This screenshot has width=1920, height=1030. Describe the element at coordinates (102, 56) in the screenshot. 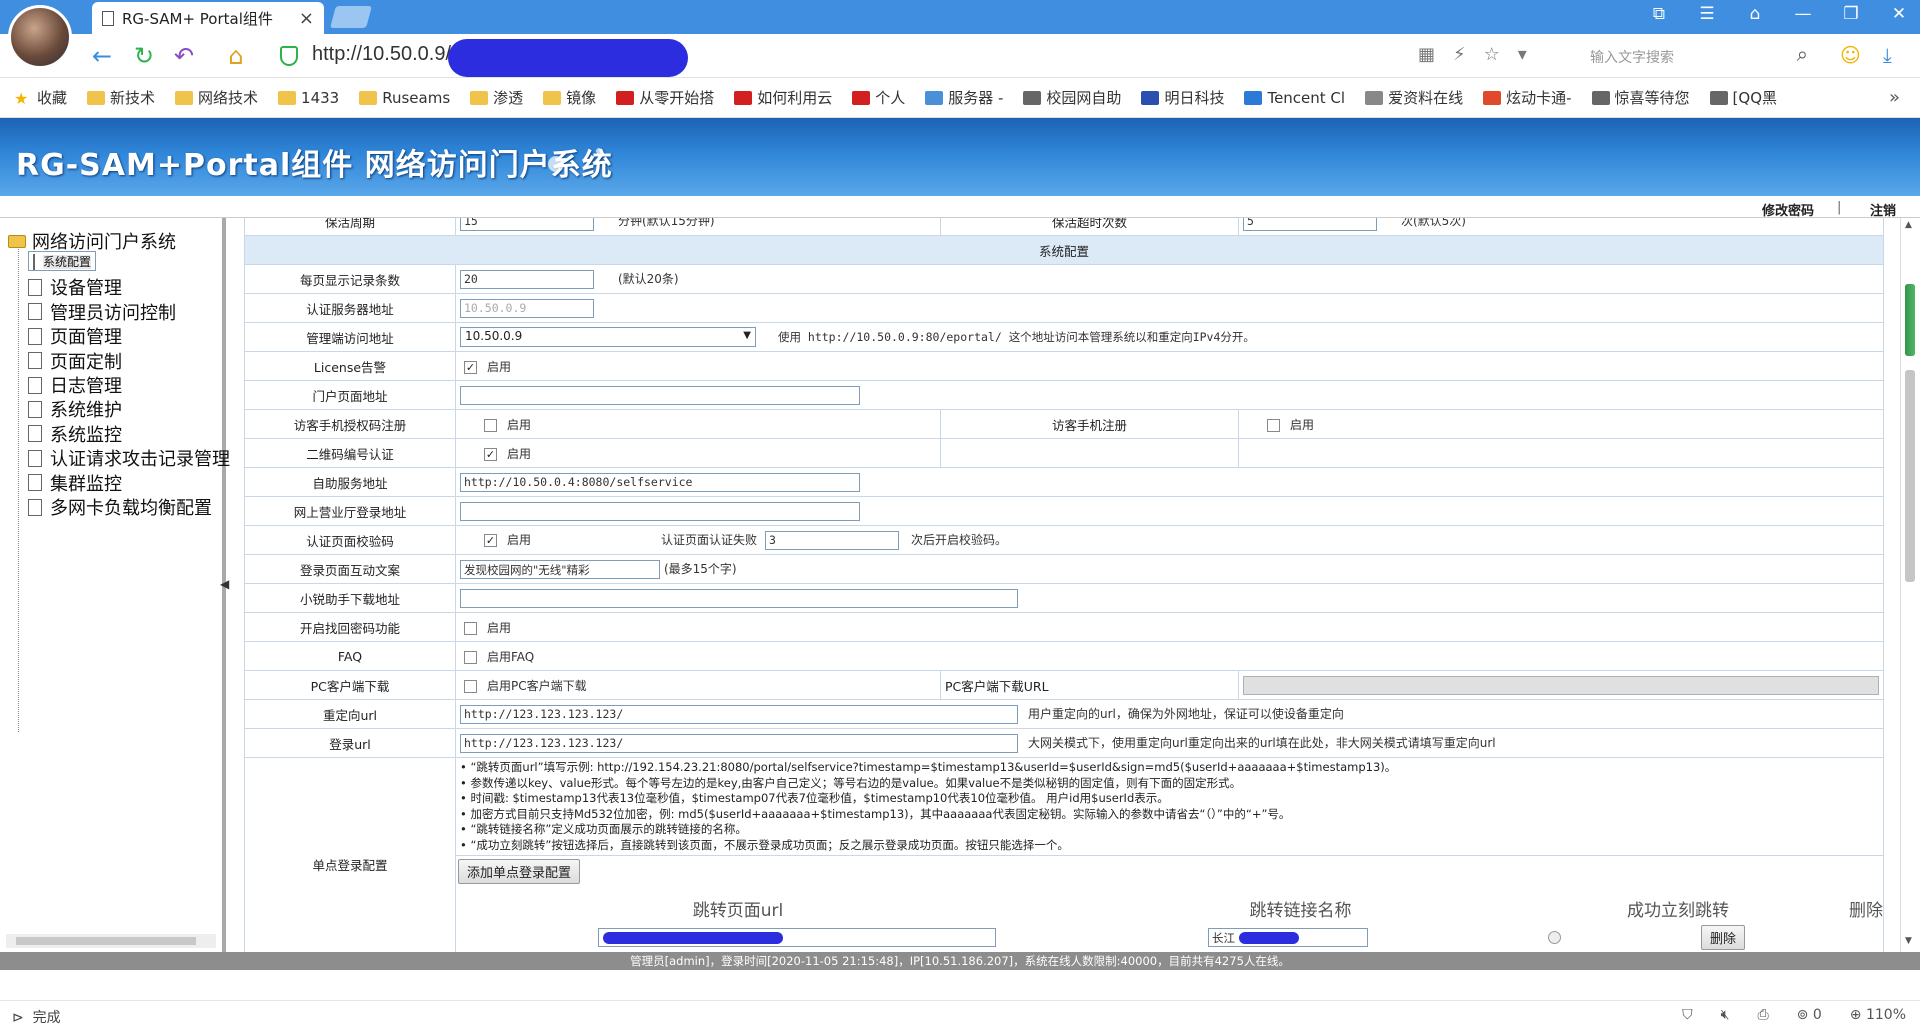

I see `back-icon: ←` at that location.